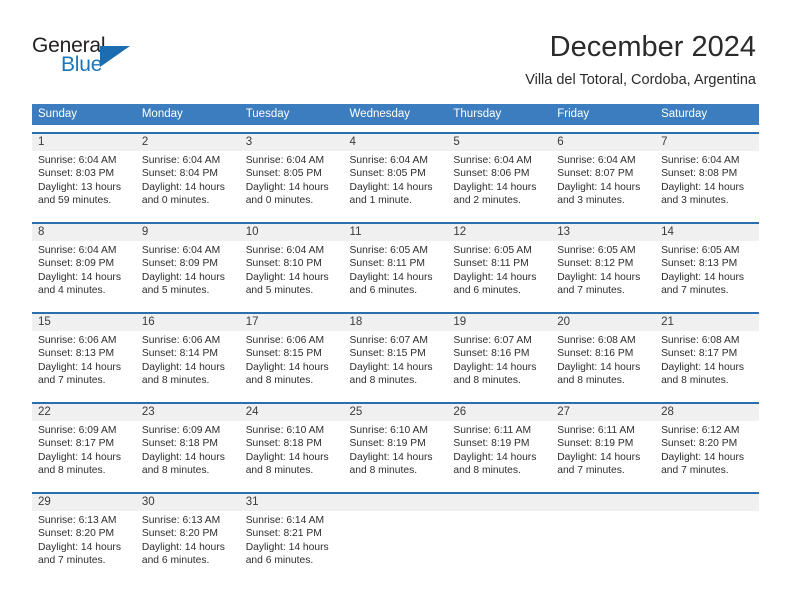 This screenshot has height=612, width=792. Describe the element at coordinates (380, 200) in the screenshot. I see `daylight-text-line2: and 1 minute.` at that location.